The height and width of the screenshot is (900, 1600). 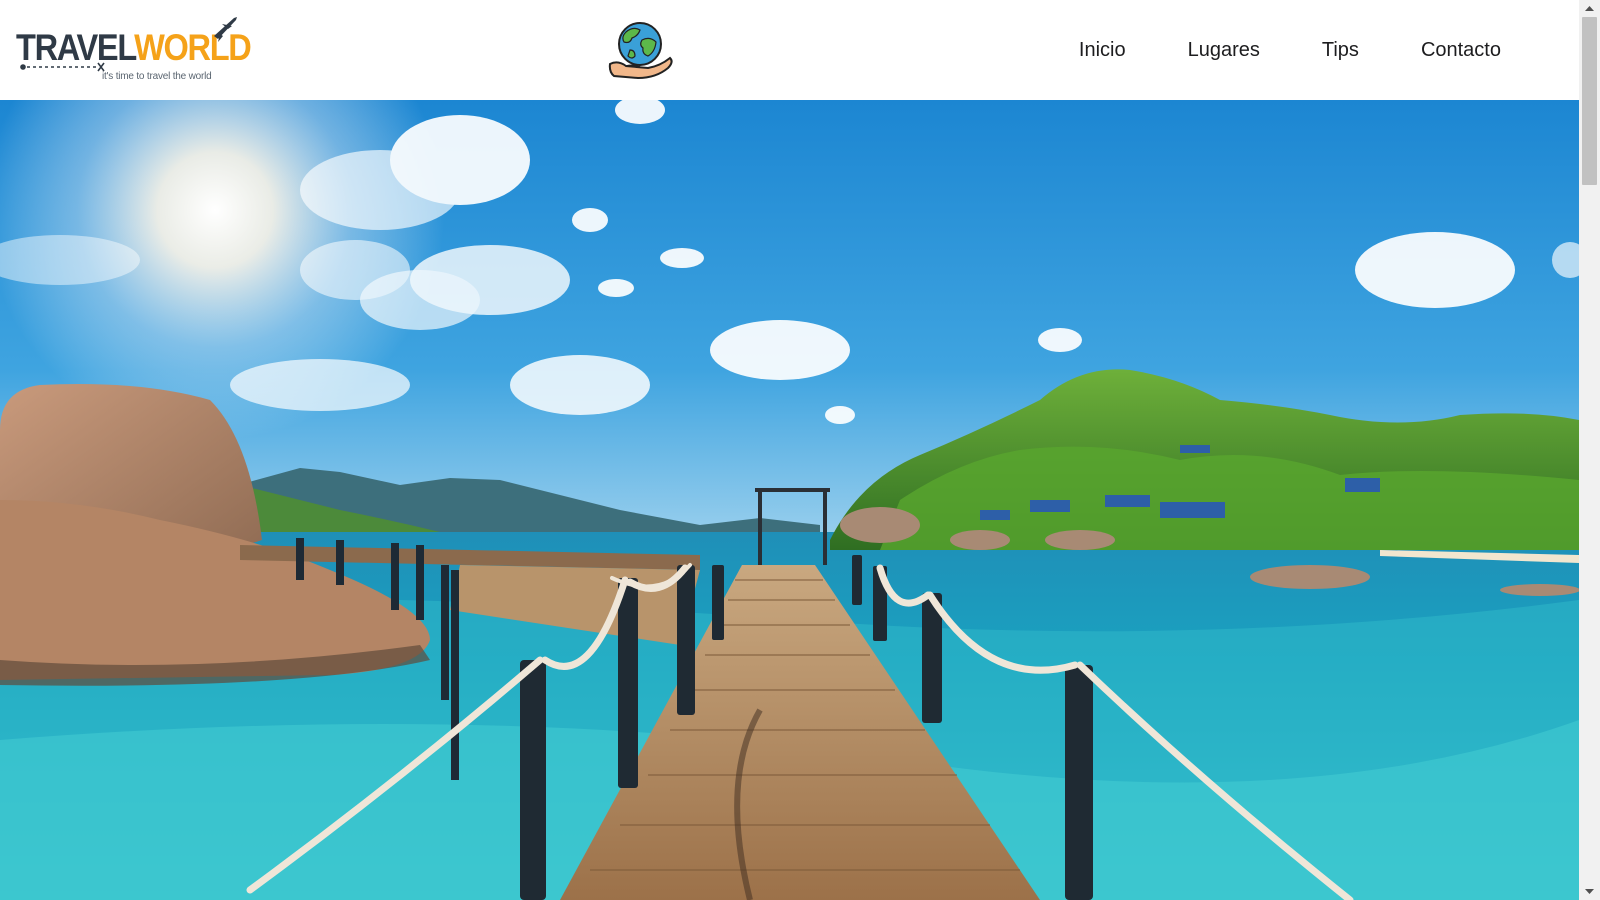 I want to click on nav-link-tips: Tips, so click(x=1340, y=50).